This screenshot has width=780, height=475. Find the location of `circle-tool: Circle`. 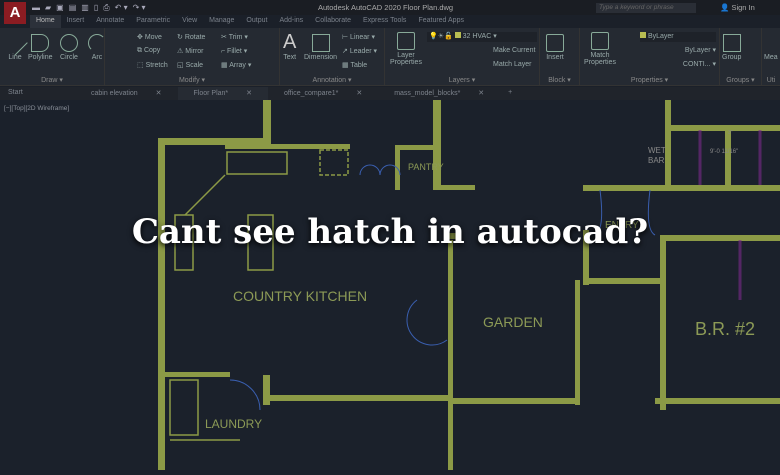

circle-tool: Circle is located at coordinates (69, 47).